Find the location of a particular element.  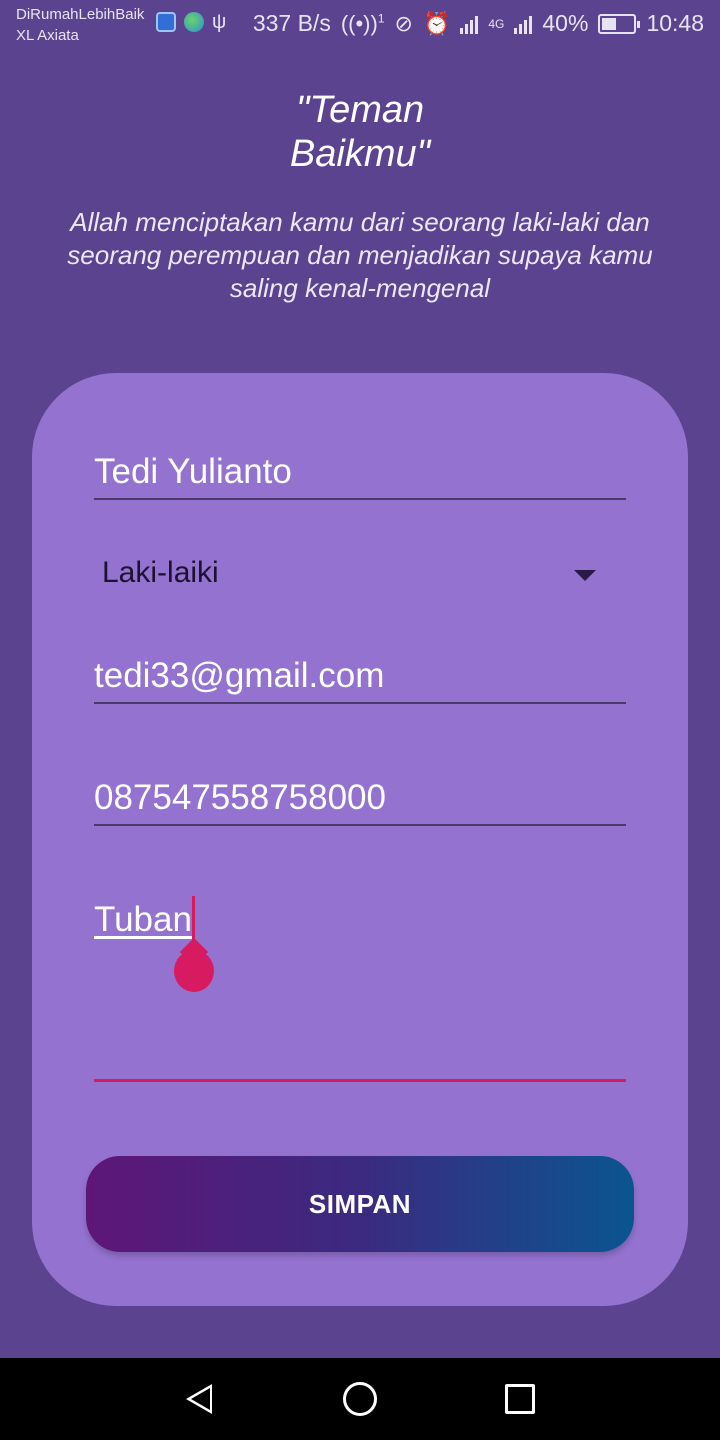

no-sim-icon: ⊘ is located at coordinates (403, 23).